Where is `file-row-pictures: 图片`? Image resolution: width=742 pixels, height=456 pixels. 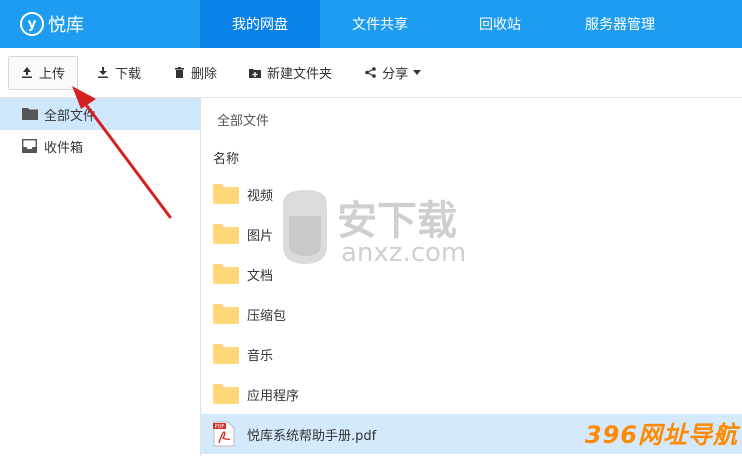 file-row-pictures: 图片 is located at coordinates (471, 234).